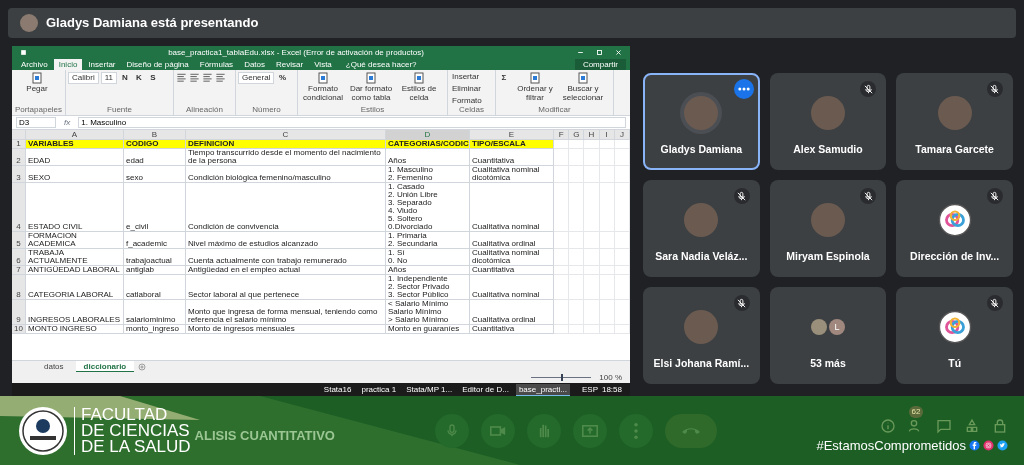  What do you see at coordinates (471, 89) in the screenshot?
I see `ribbon-button: Eliminar` at bounding box center [471, 89].